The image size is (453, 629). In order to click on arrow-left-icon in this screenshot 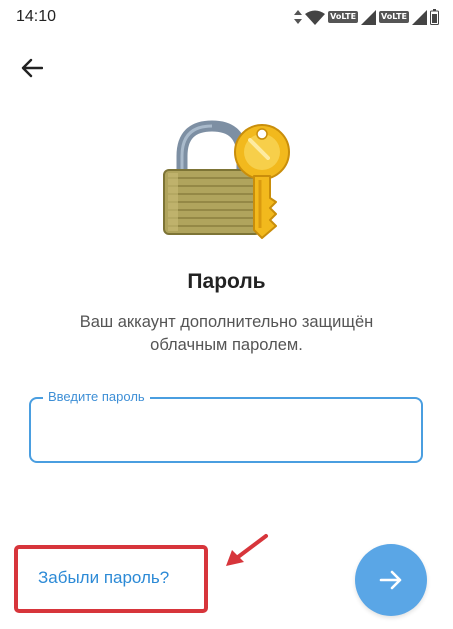, I will do `click(32, 68)`.